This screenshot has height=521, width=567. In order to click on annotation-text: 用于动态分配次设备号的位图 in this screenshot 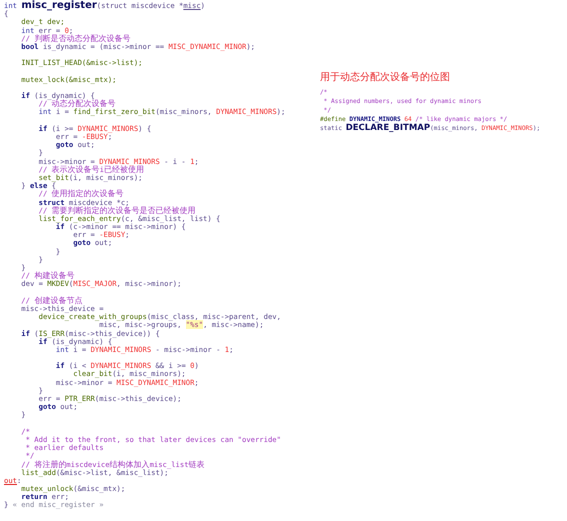, I will do `click(385, 77)`.